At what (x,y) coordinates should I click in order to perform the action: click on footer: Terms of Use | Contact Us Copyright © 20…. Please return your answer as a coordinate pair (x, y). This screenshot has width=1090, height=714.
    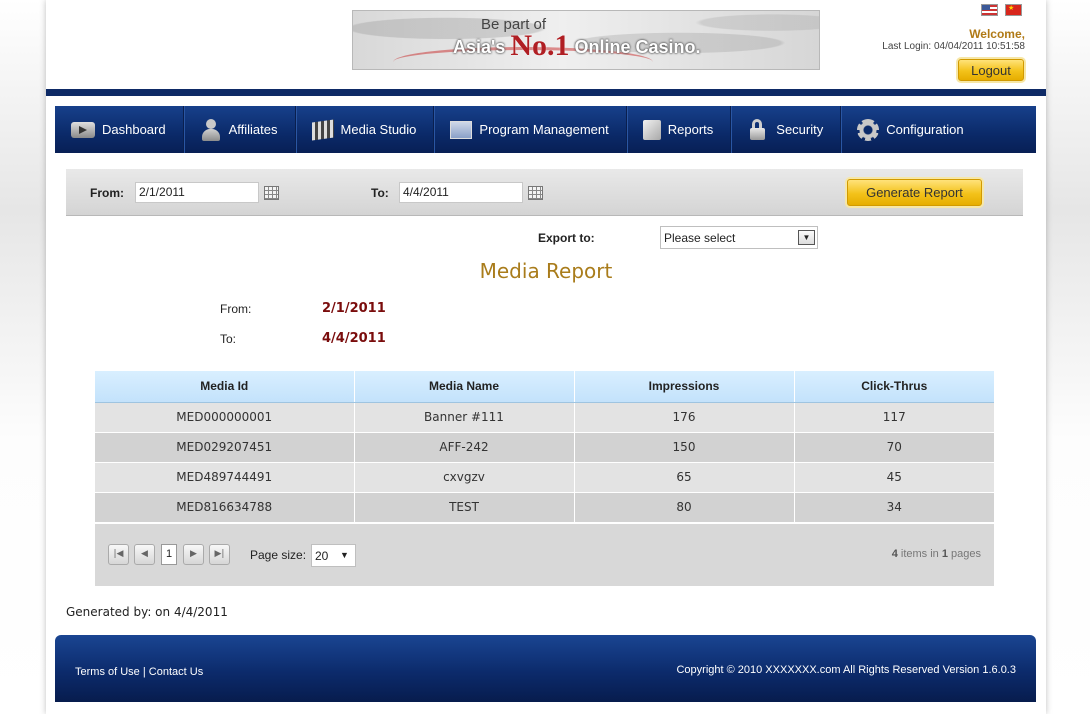
    Looking at the image, I should click on (545, 668).